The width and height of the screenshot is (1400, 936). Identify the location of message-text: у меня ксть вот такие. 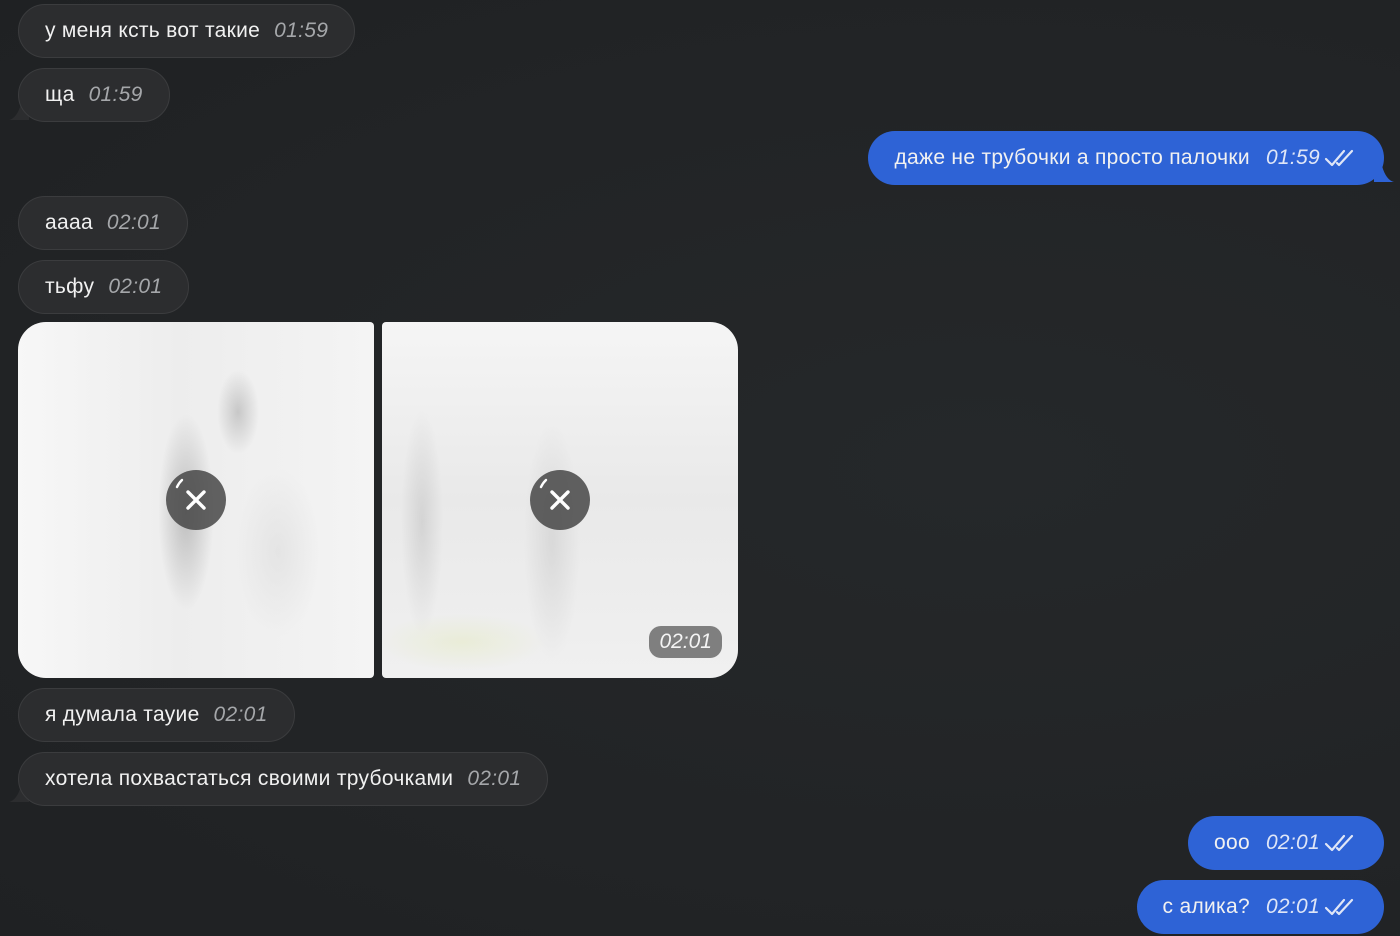
(153, 30).